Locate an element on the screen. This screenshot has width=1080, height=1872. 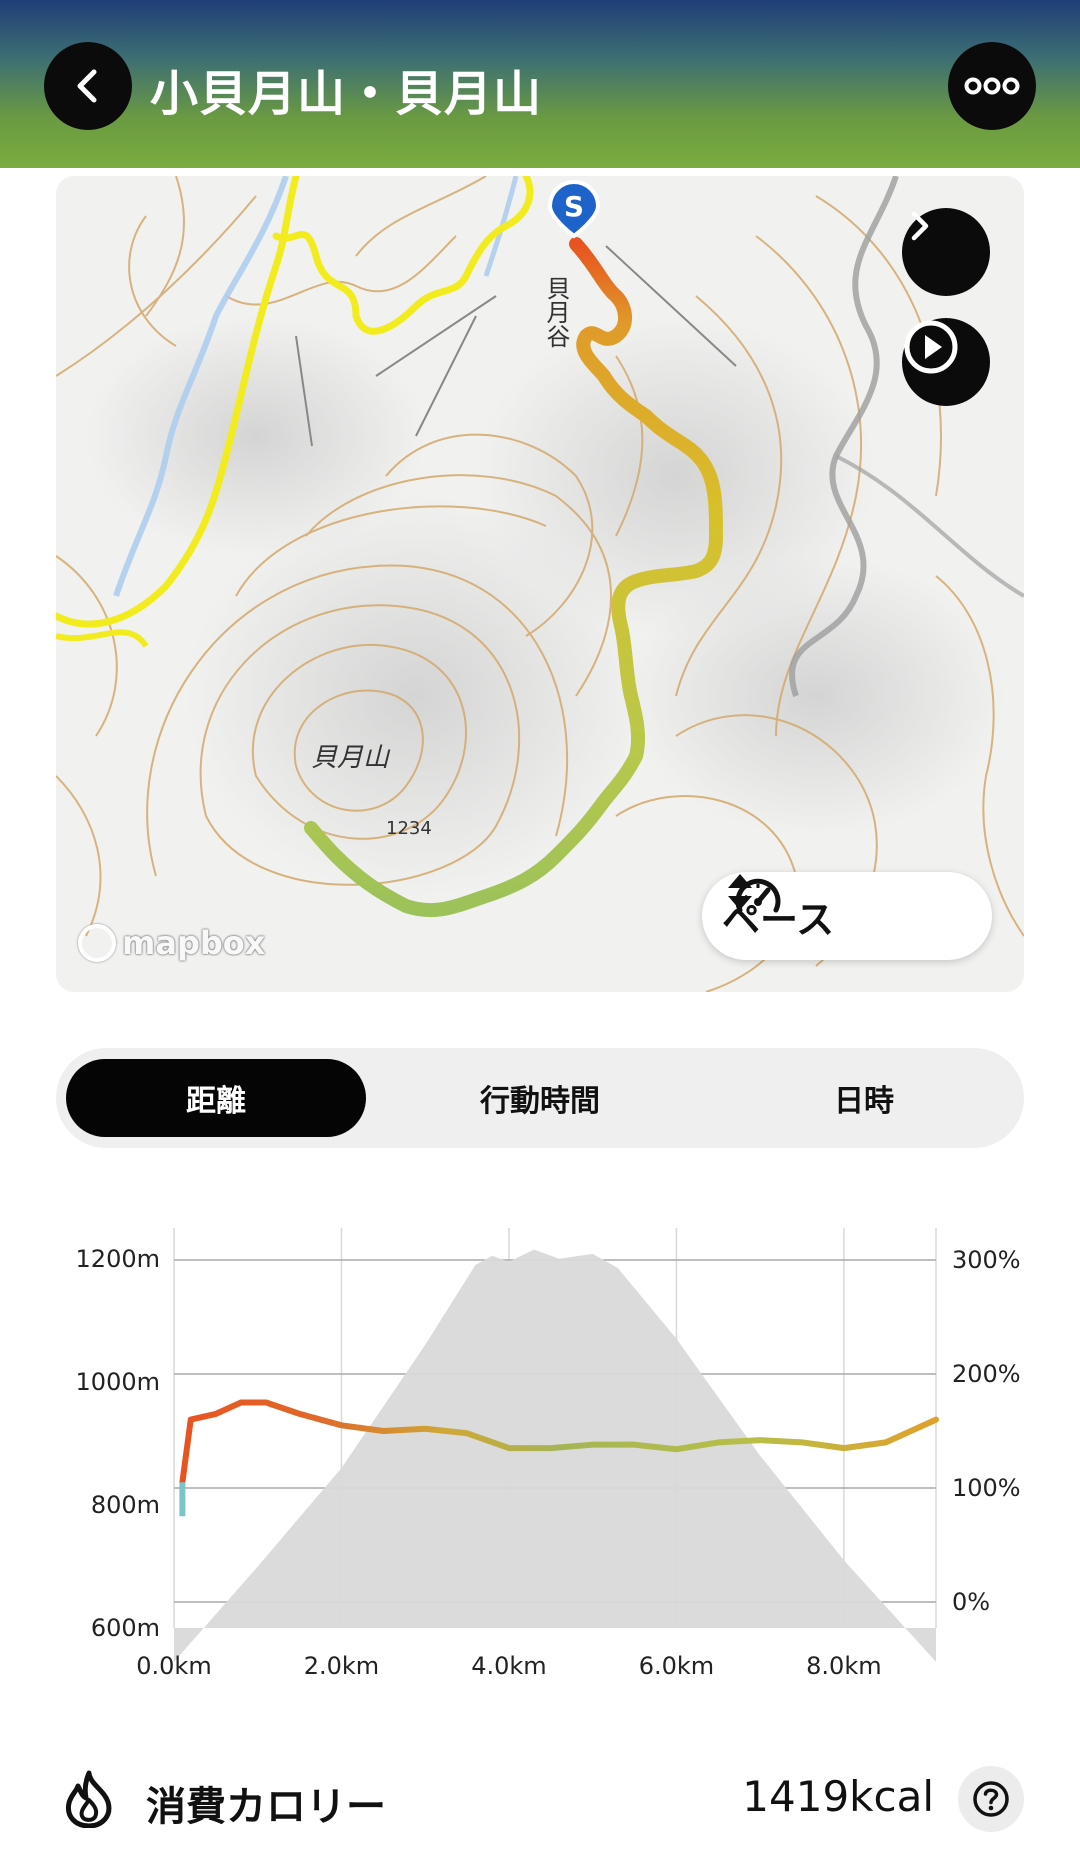
chevron-right-icon is located at coordinates (920, 226).